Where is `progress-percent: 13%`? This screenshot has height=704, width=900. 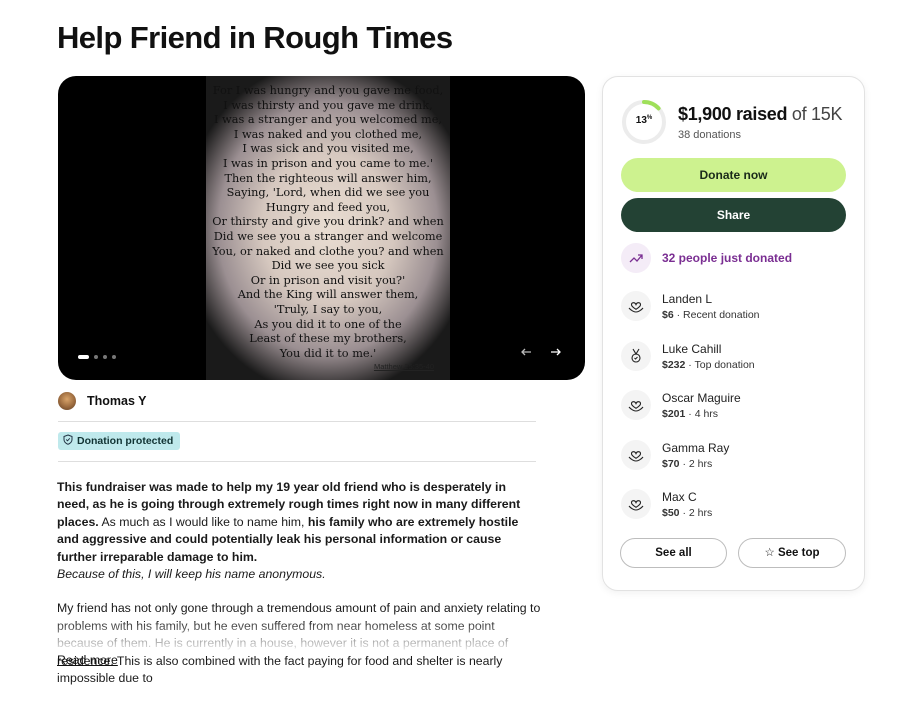
progress-percent: 13% is located at coordinates (644, 120).